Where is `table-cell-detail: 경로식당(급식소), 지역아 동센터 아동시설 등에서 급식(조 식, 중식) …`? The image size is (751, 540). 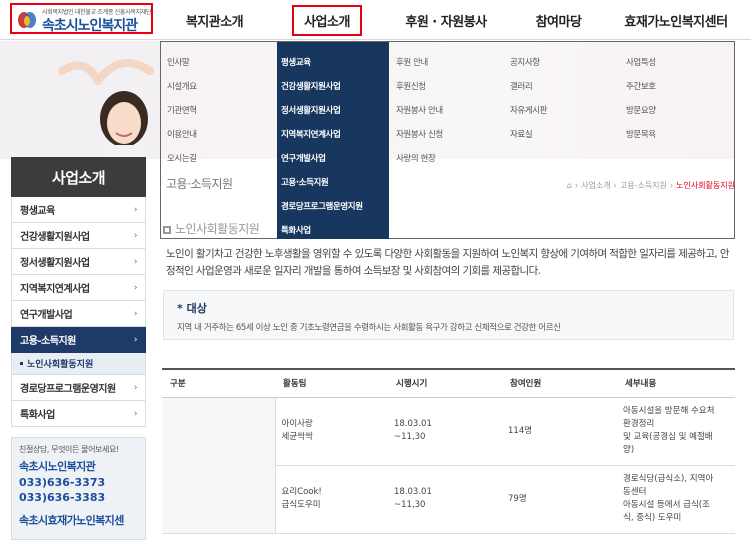
table-cell-detail: 경로식당(급식소), 지역아 동센터 아동시설 등에서 급식(조 식, 중식) … is located at coordinates (676, 499).